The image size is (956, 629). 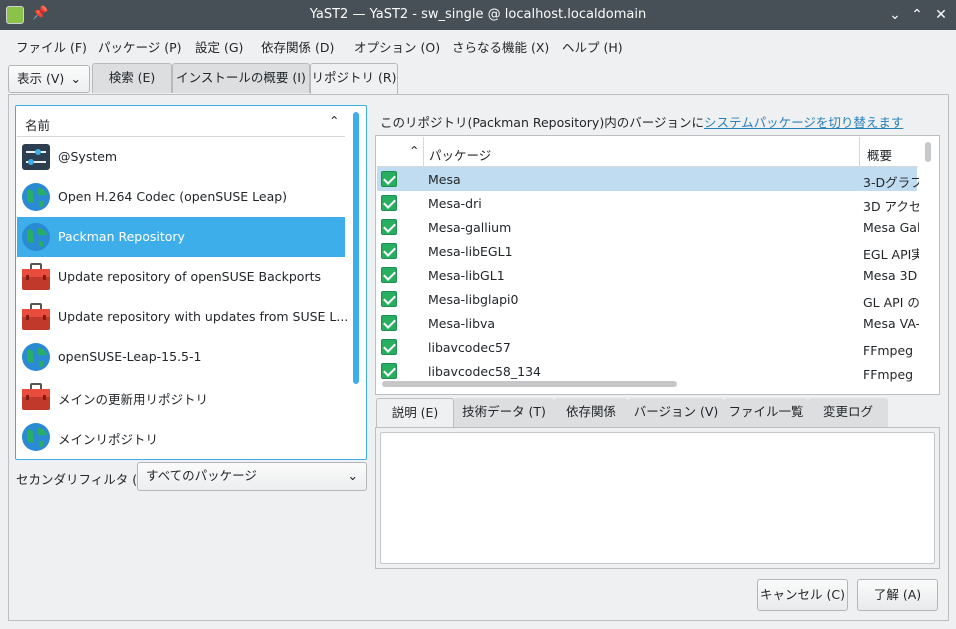 What do you see at coordinates (648, 347) in the screenshot?
I see `package-row: libavcodec57 FFmpeg コ` at bounding box center [648, 347].